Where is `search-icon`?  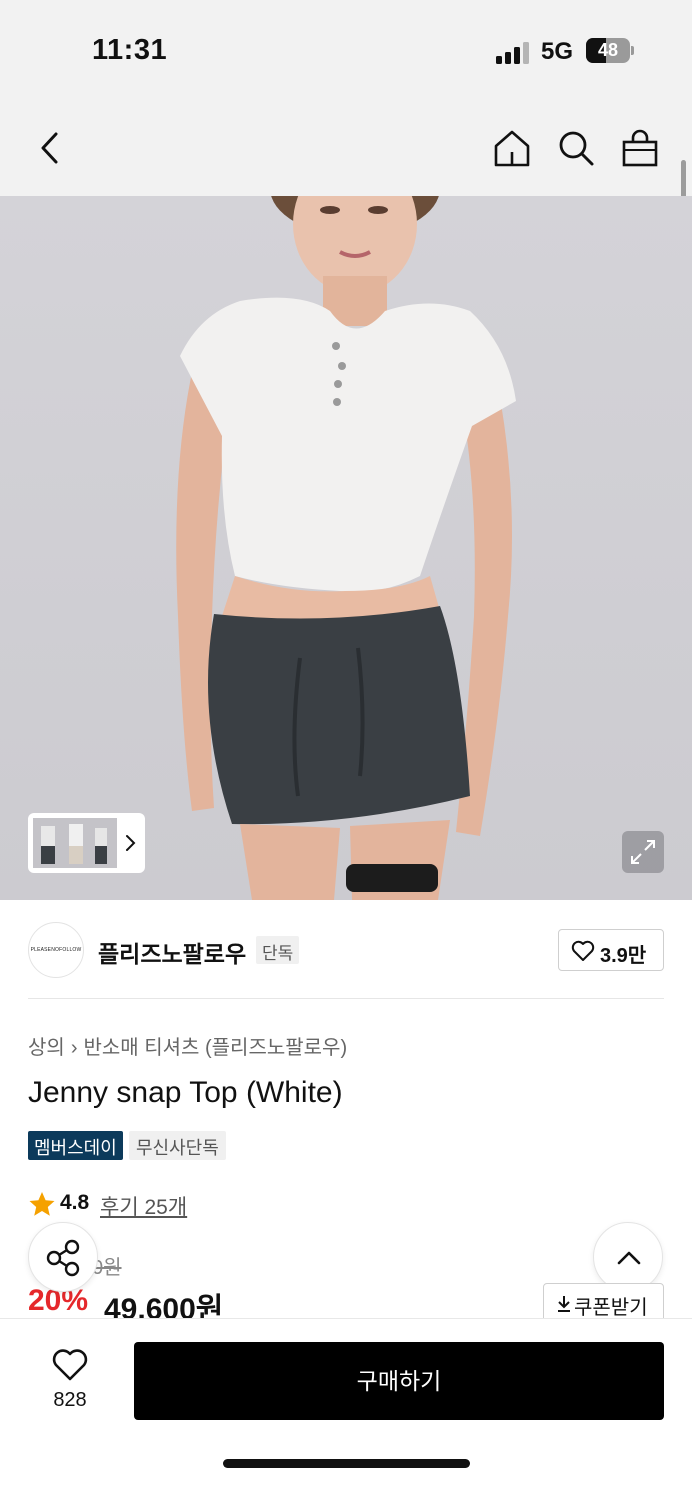
search-icon is located at coordinates (576, 148).